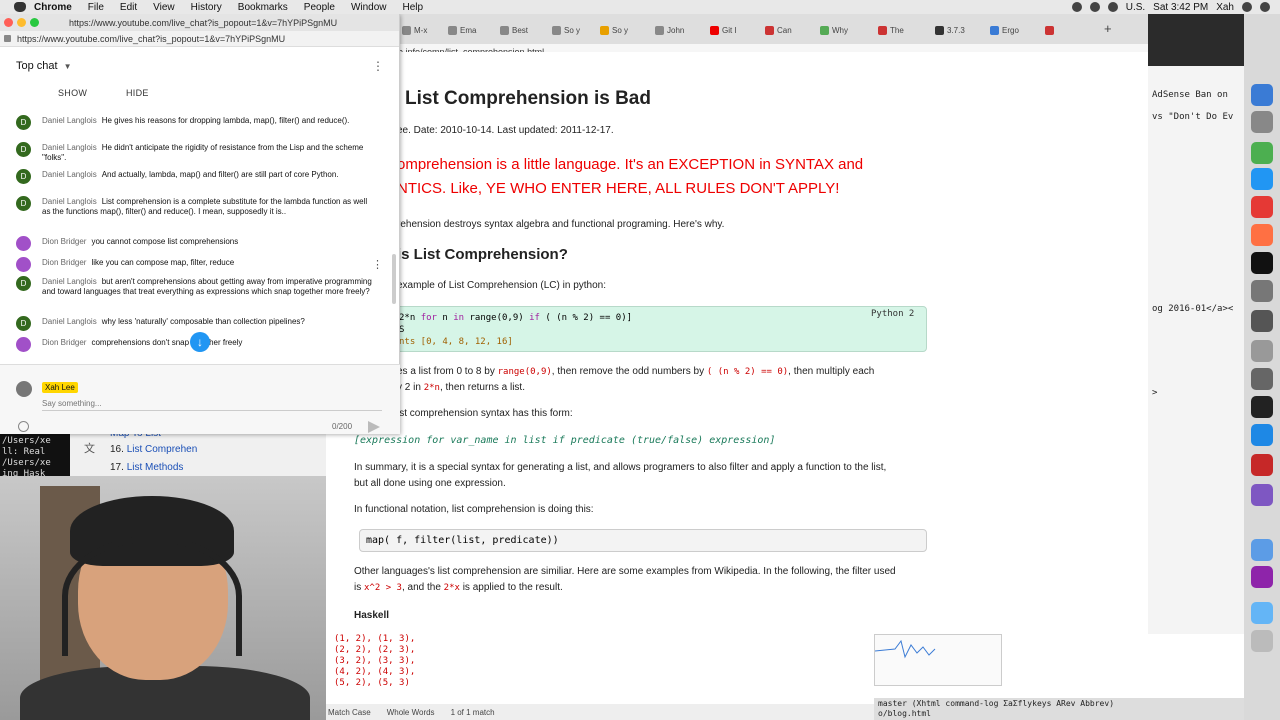  What do you see at coordinates (1076, 7) in the screenshot?
I see `status-icon` at bounding box center [1076, 7].